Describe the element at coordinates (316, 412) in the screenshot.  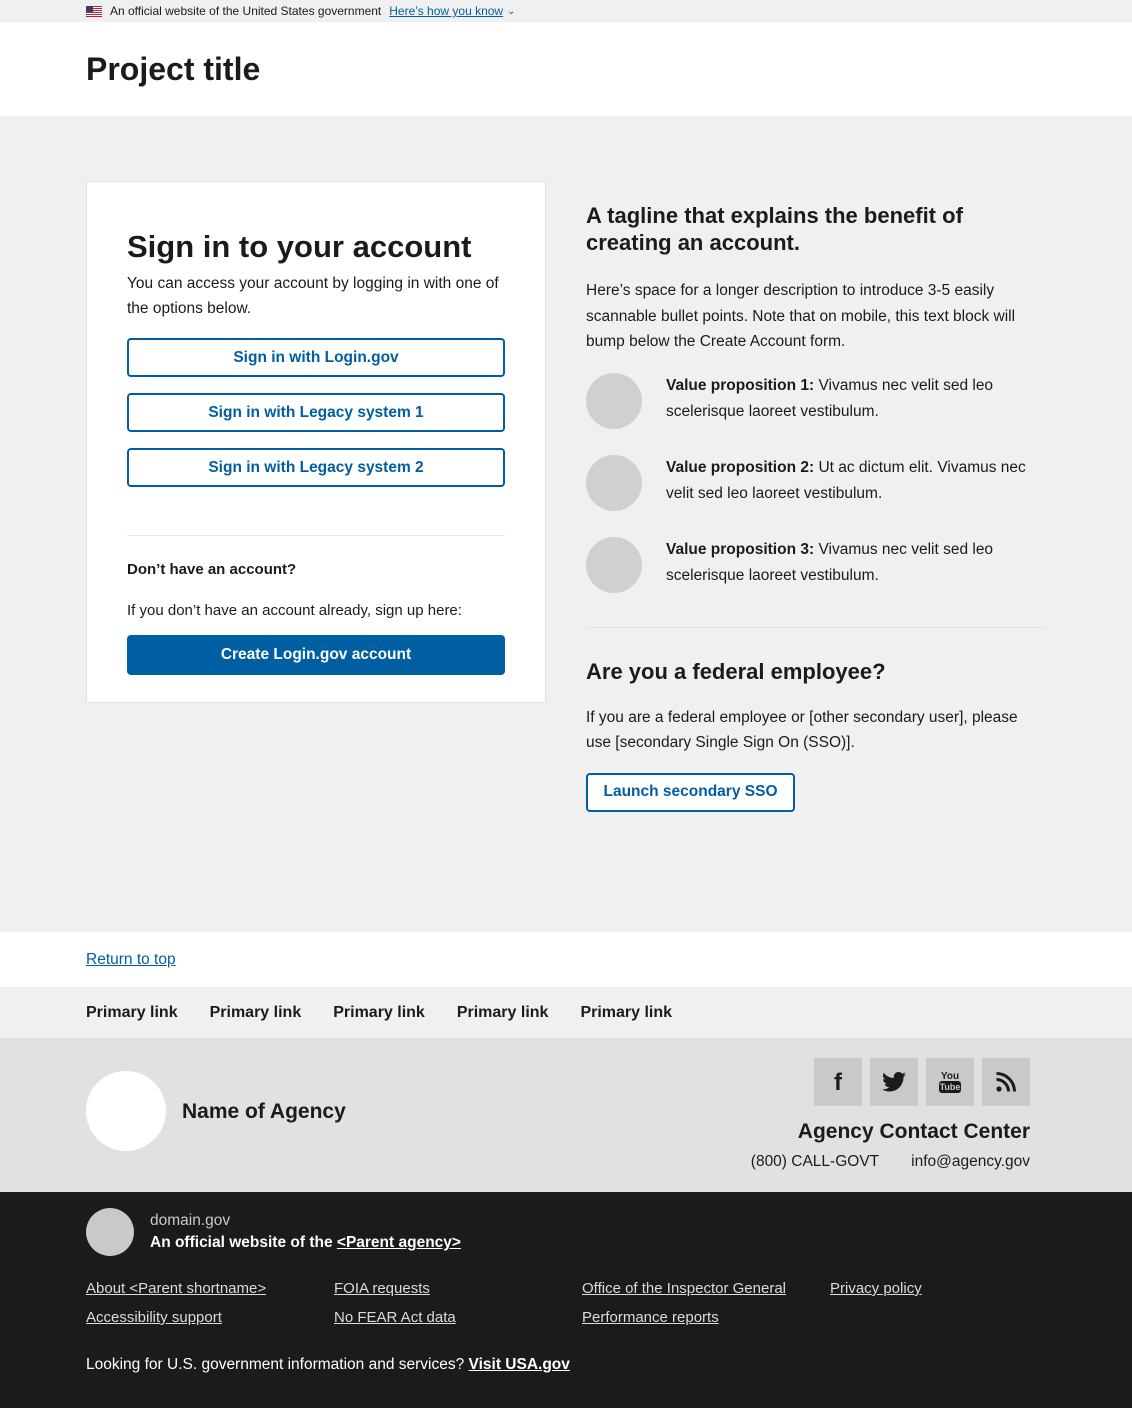
I see `signin-legacy1-button: Sign in with Legacy system 1` at that location.